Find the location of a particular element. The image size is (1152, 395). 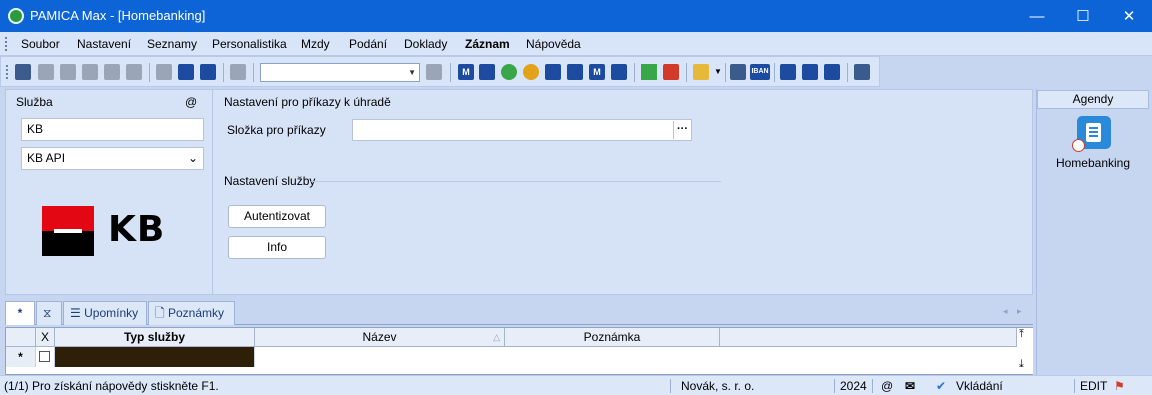

window-icon is located at coordinates (788, 72).